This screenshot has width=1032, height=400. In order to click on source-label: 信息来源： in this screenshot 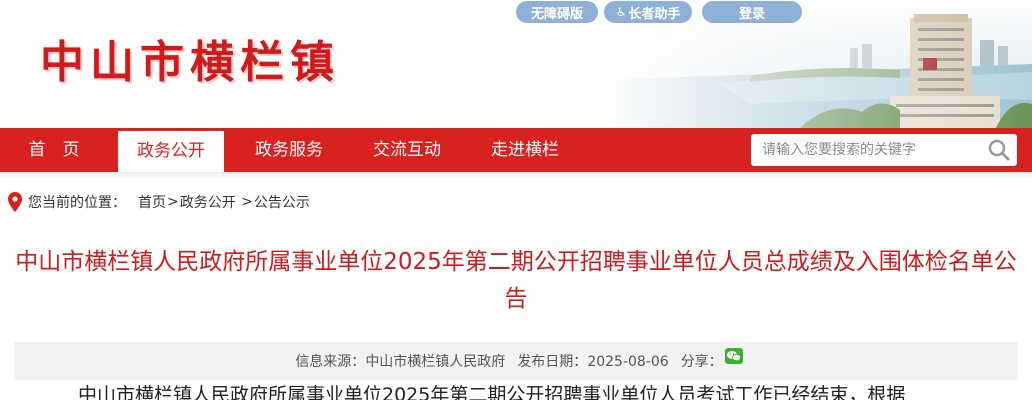, I will do `click(330, 362)`.